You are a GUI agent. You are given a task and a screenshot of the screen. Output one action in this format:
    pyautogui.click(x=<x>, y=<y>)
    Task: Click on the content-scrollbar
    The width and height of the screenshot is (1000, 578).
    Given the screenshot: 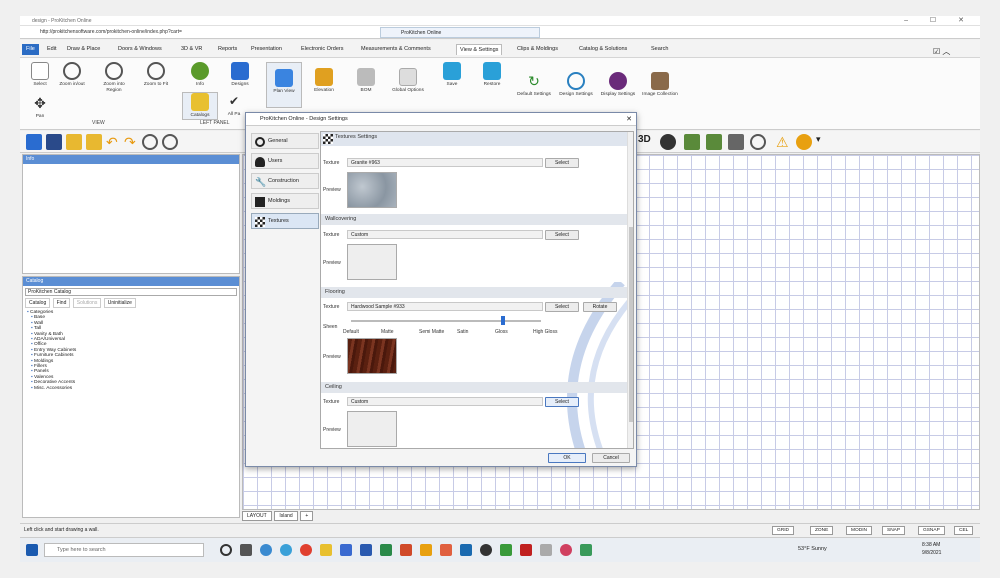 What is the action you would take?
    pyautogui.click(x=630, y=290)
    